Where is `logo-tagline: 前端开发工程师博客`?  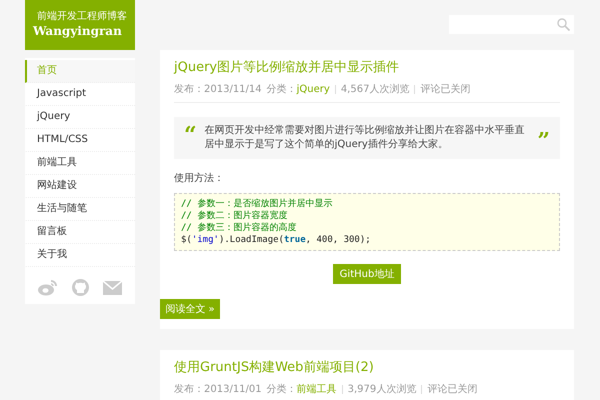 logo-tagline: 前端开发工程师博客 is located at coordinates (82, 16).